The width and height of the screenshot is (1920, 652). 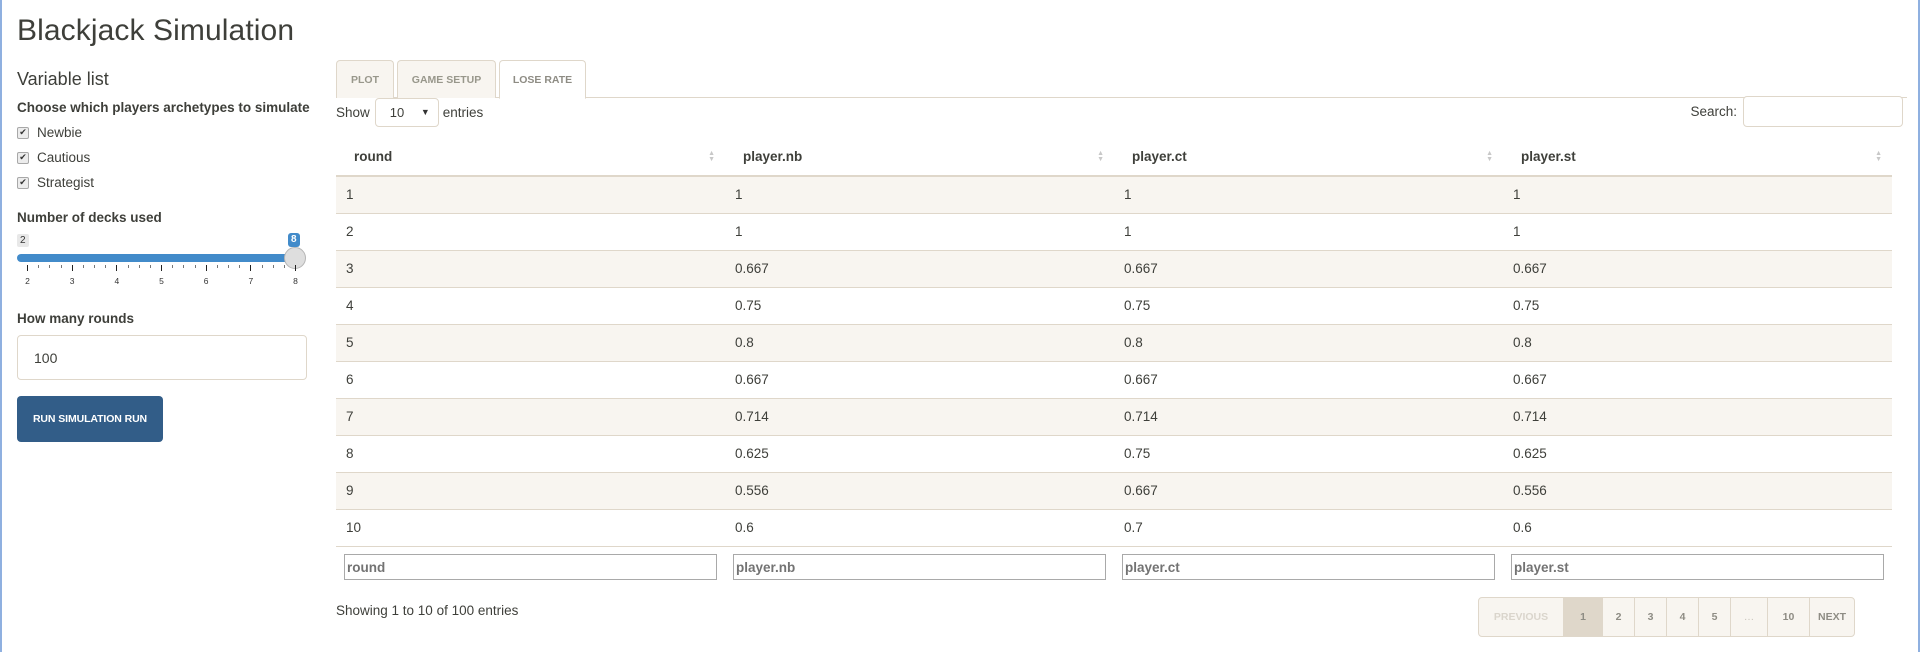 I want to click on checkbox-newbie: ✔ Newbie, so click(x=49, y=132).